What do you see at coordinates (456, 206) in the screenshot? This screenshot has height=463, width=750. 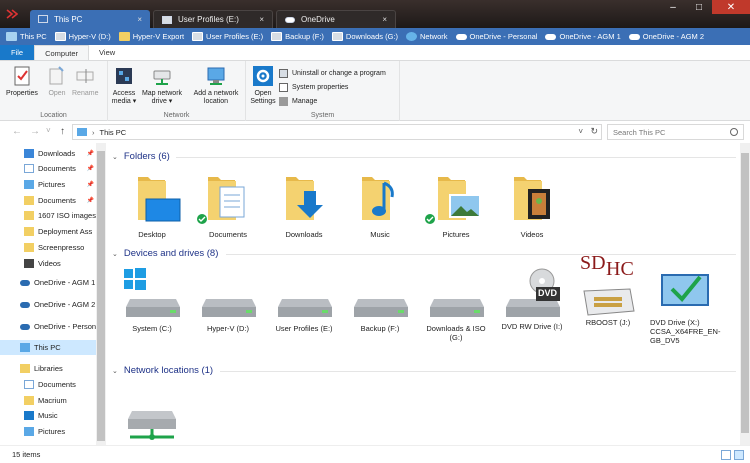 I see `folder-tile-pictures: Pictures` at bounding box center [456, 206].